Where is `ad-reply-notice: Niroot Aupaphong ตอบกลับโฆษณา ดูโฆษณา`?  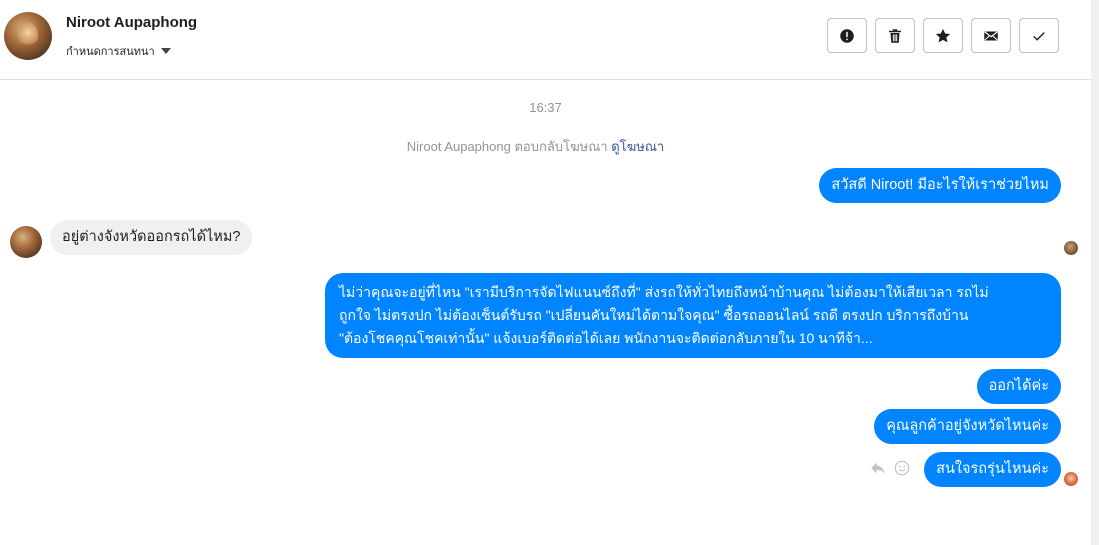 ad-reply-notice: Niroot Aupaphong ตอบกลับโฆษณา ดูโฆษณา is located at coordinates (535, 146).